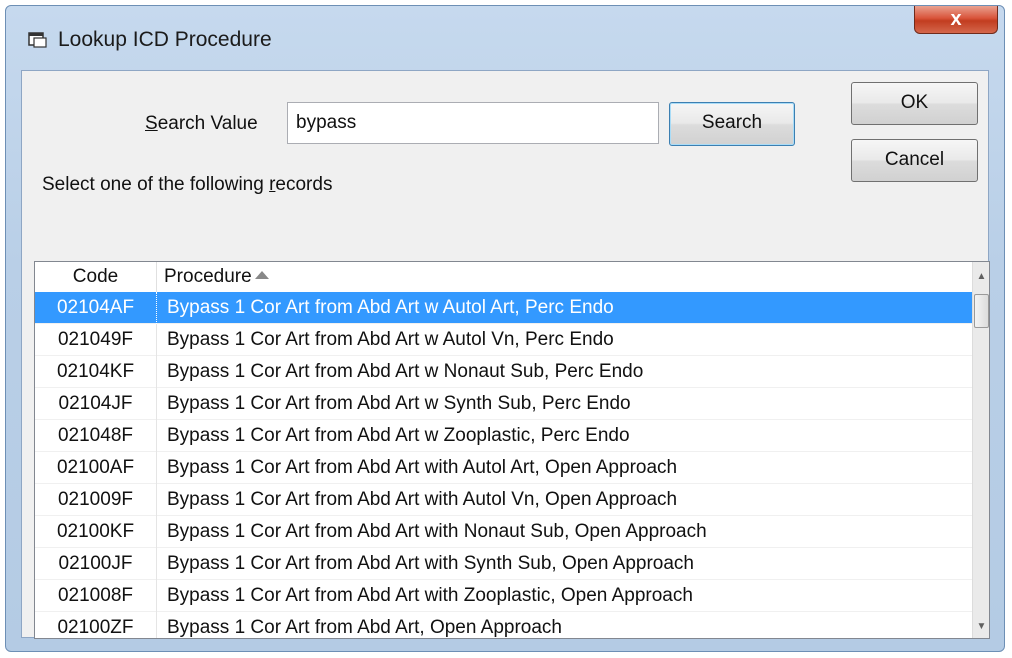 The image size is (1012, 658). What do you see at coordinates (564, 277) in the screenshot?
I see `column-header-procedure: Procedure` at bounding box center [564, 277].